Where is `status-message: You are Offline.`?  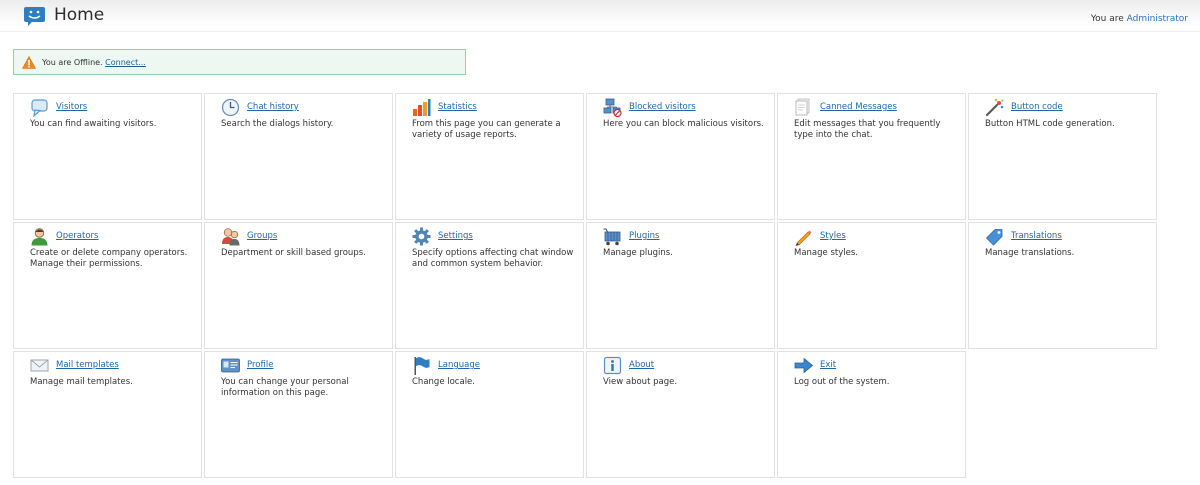
status-message: You are Offline. is located at coordinates (72, 62).